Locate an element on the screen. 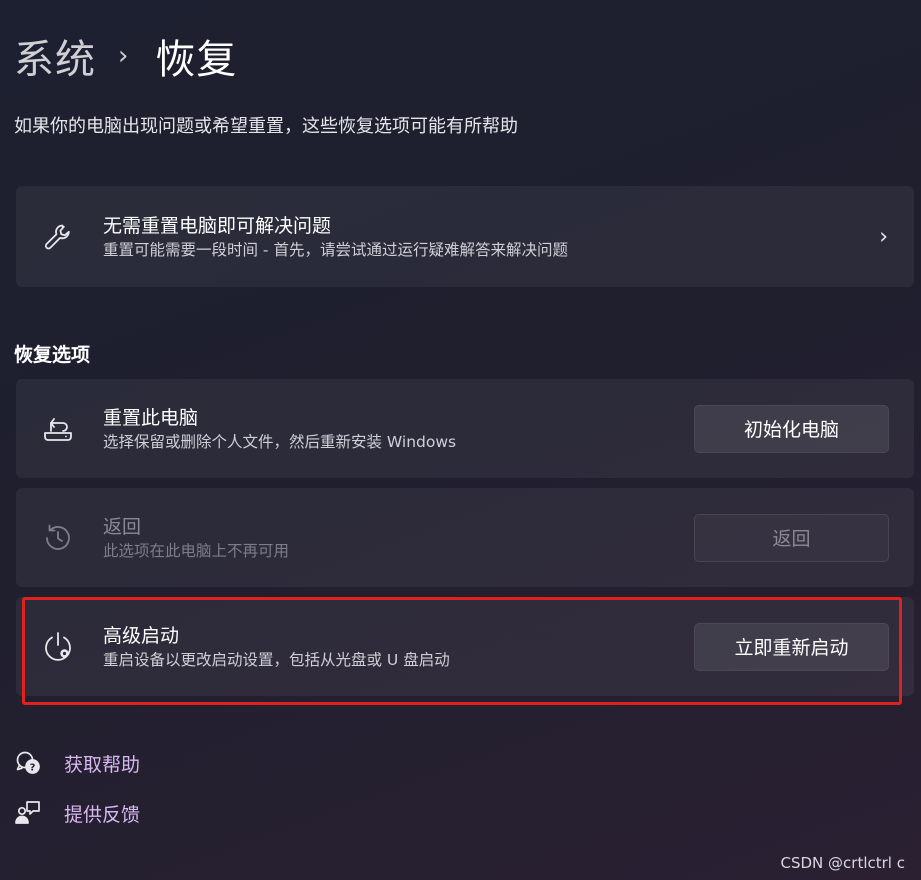 The width and height of the screenshot is (921, 880). troubleshoot-description: 重置可能需要一段时间 - 首先，请尝试通过运行疑难解答来解决问题 is located at coordinates (335, 249).